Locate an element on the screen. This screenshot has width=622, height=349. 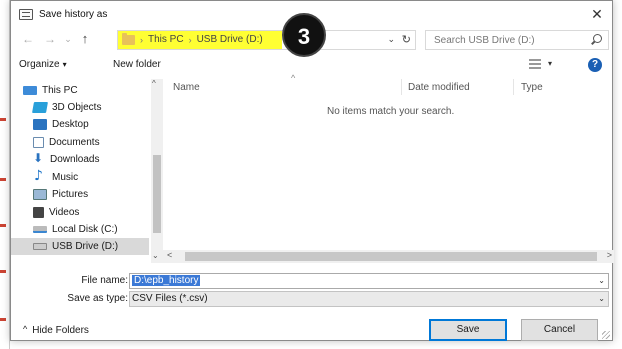
desktop-icon is located at coordinates (40, 124).